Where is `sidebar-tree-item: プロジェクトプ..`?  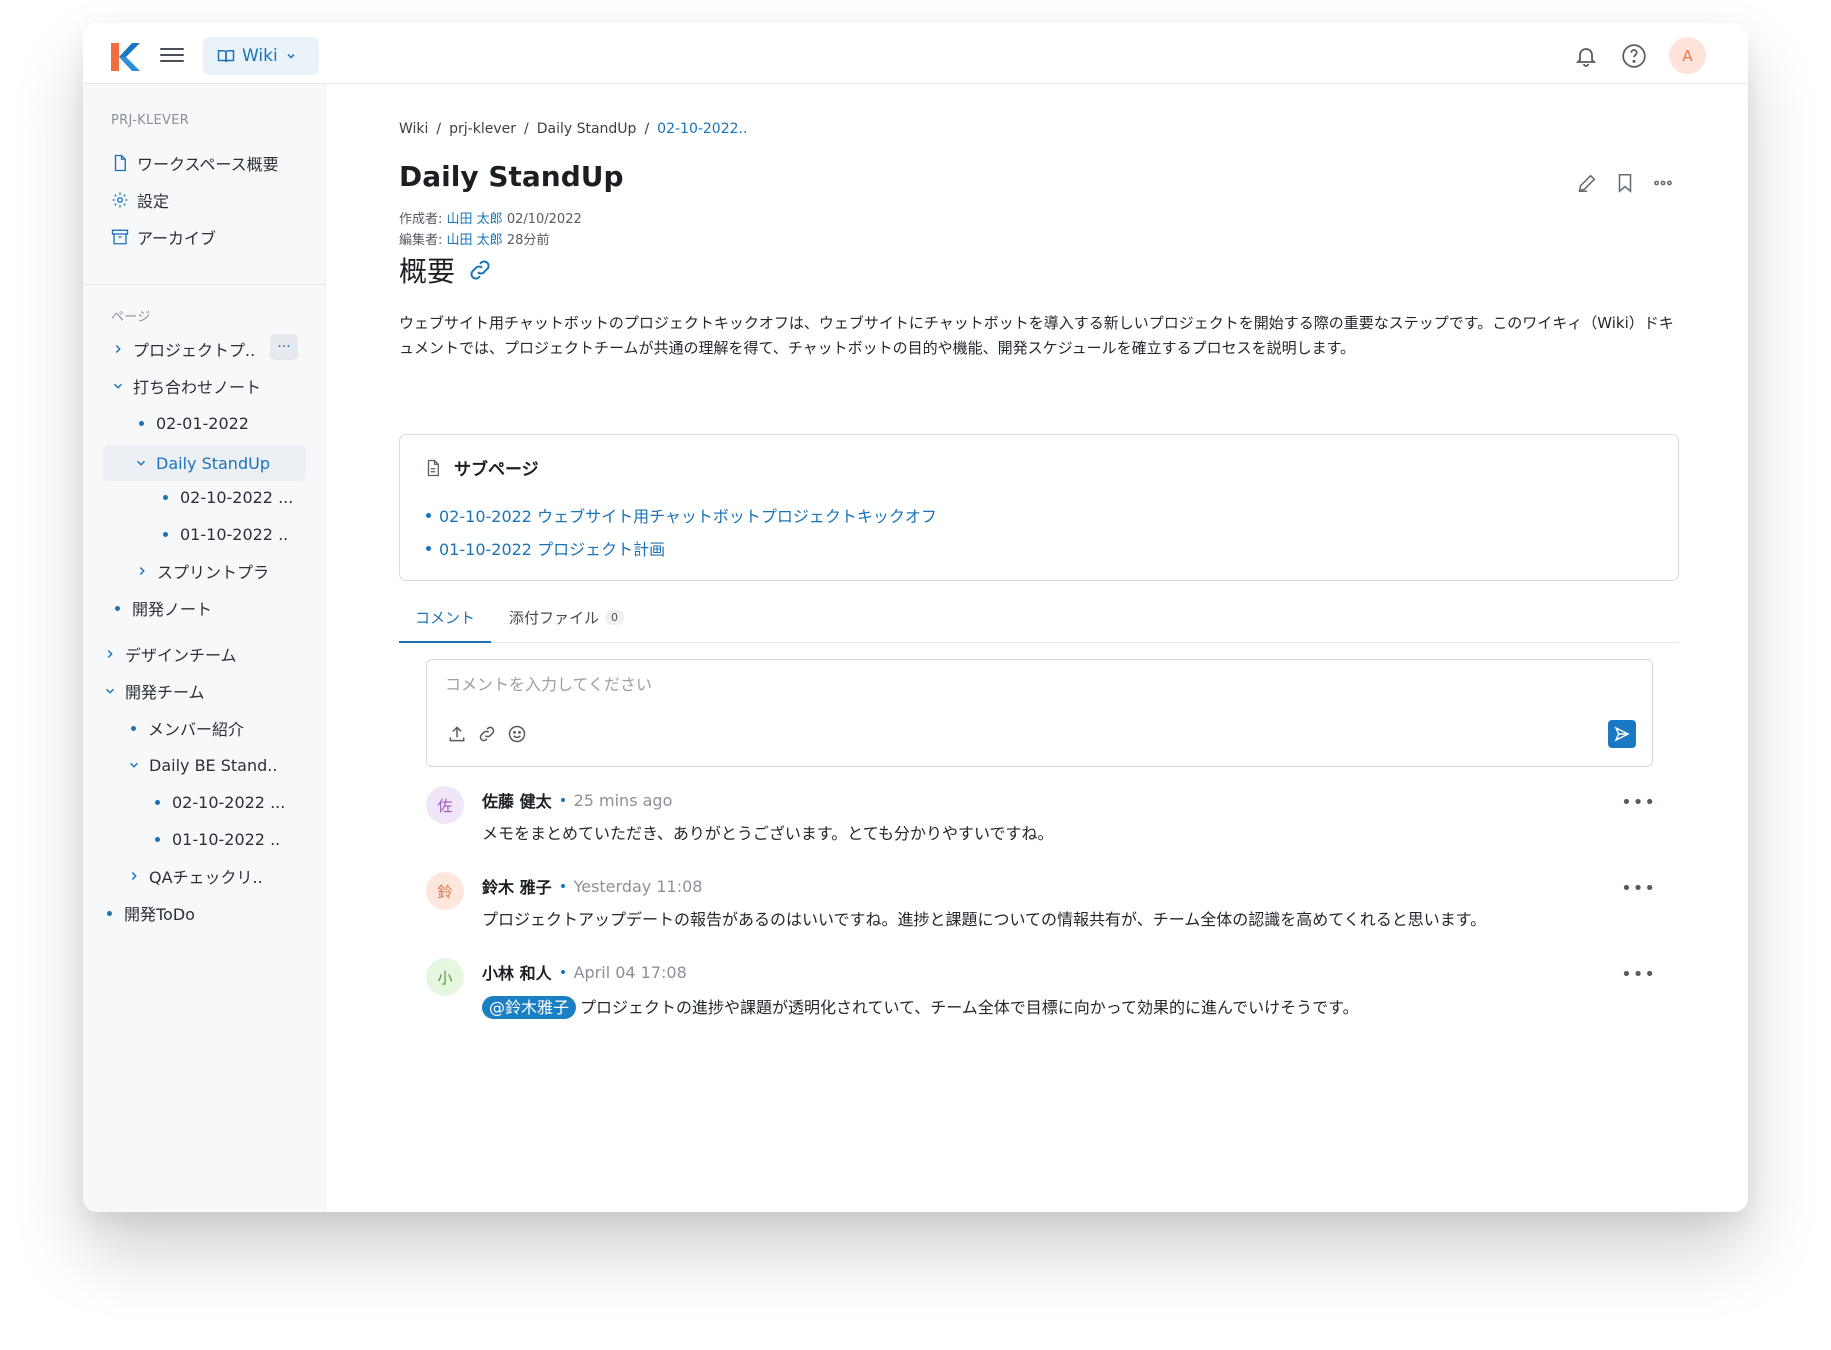 sidebar-tree-item: プロジェクトプ.. is located at coordinates (183, 349).